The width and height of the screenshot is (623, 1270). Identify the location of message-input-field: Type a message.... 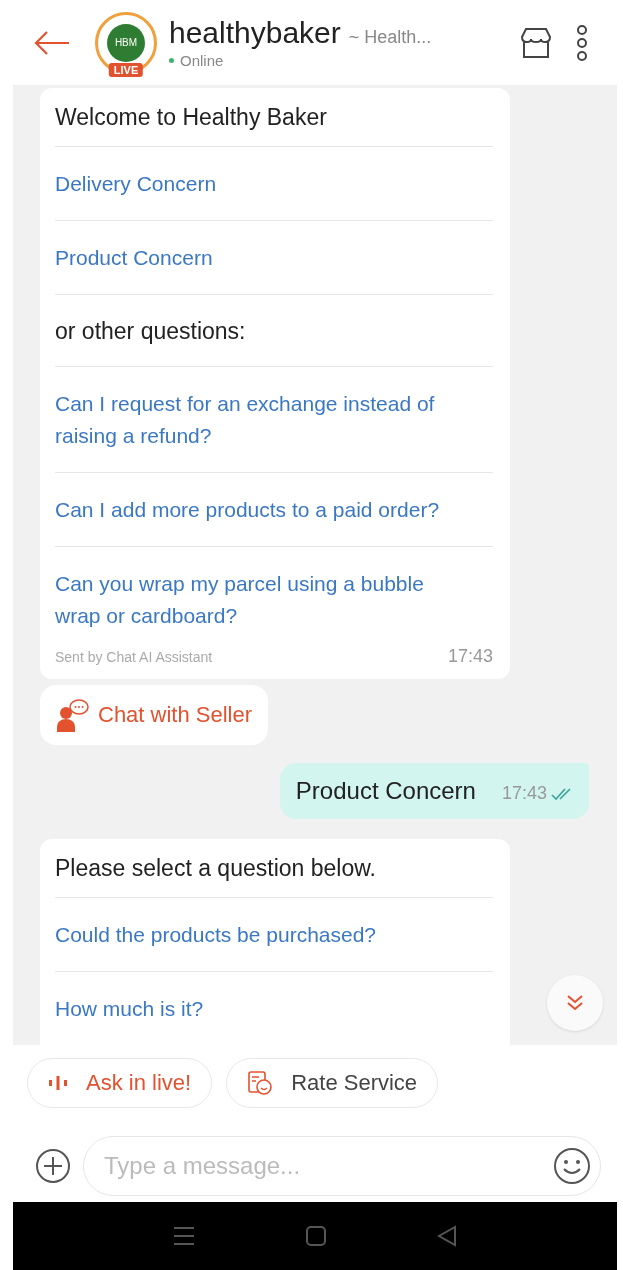
(342, 1166).